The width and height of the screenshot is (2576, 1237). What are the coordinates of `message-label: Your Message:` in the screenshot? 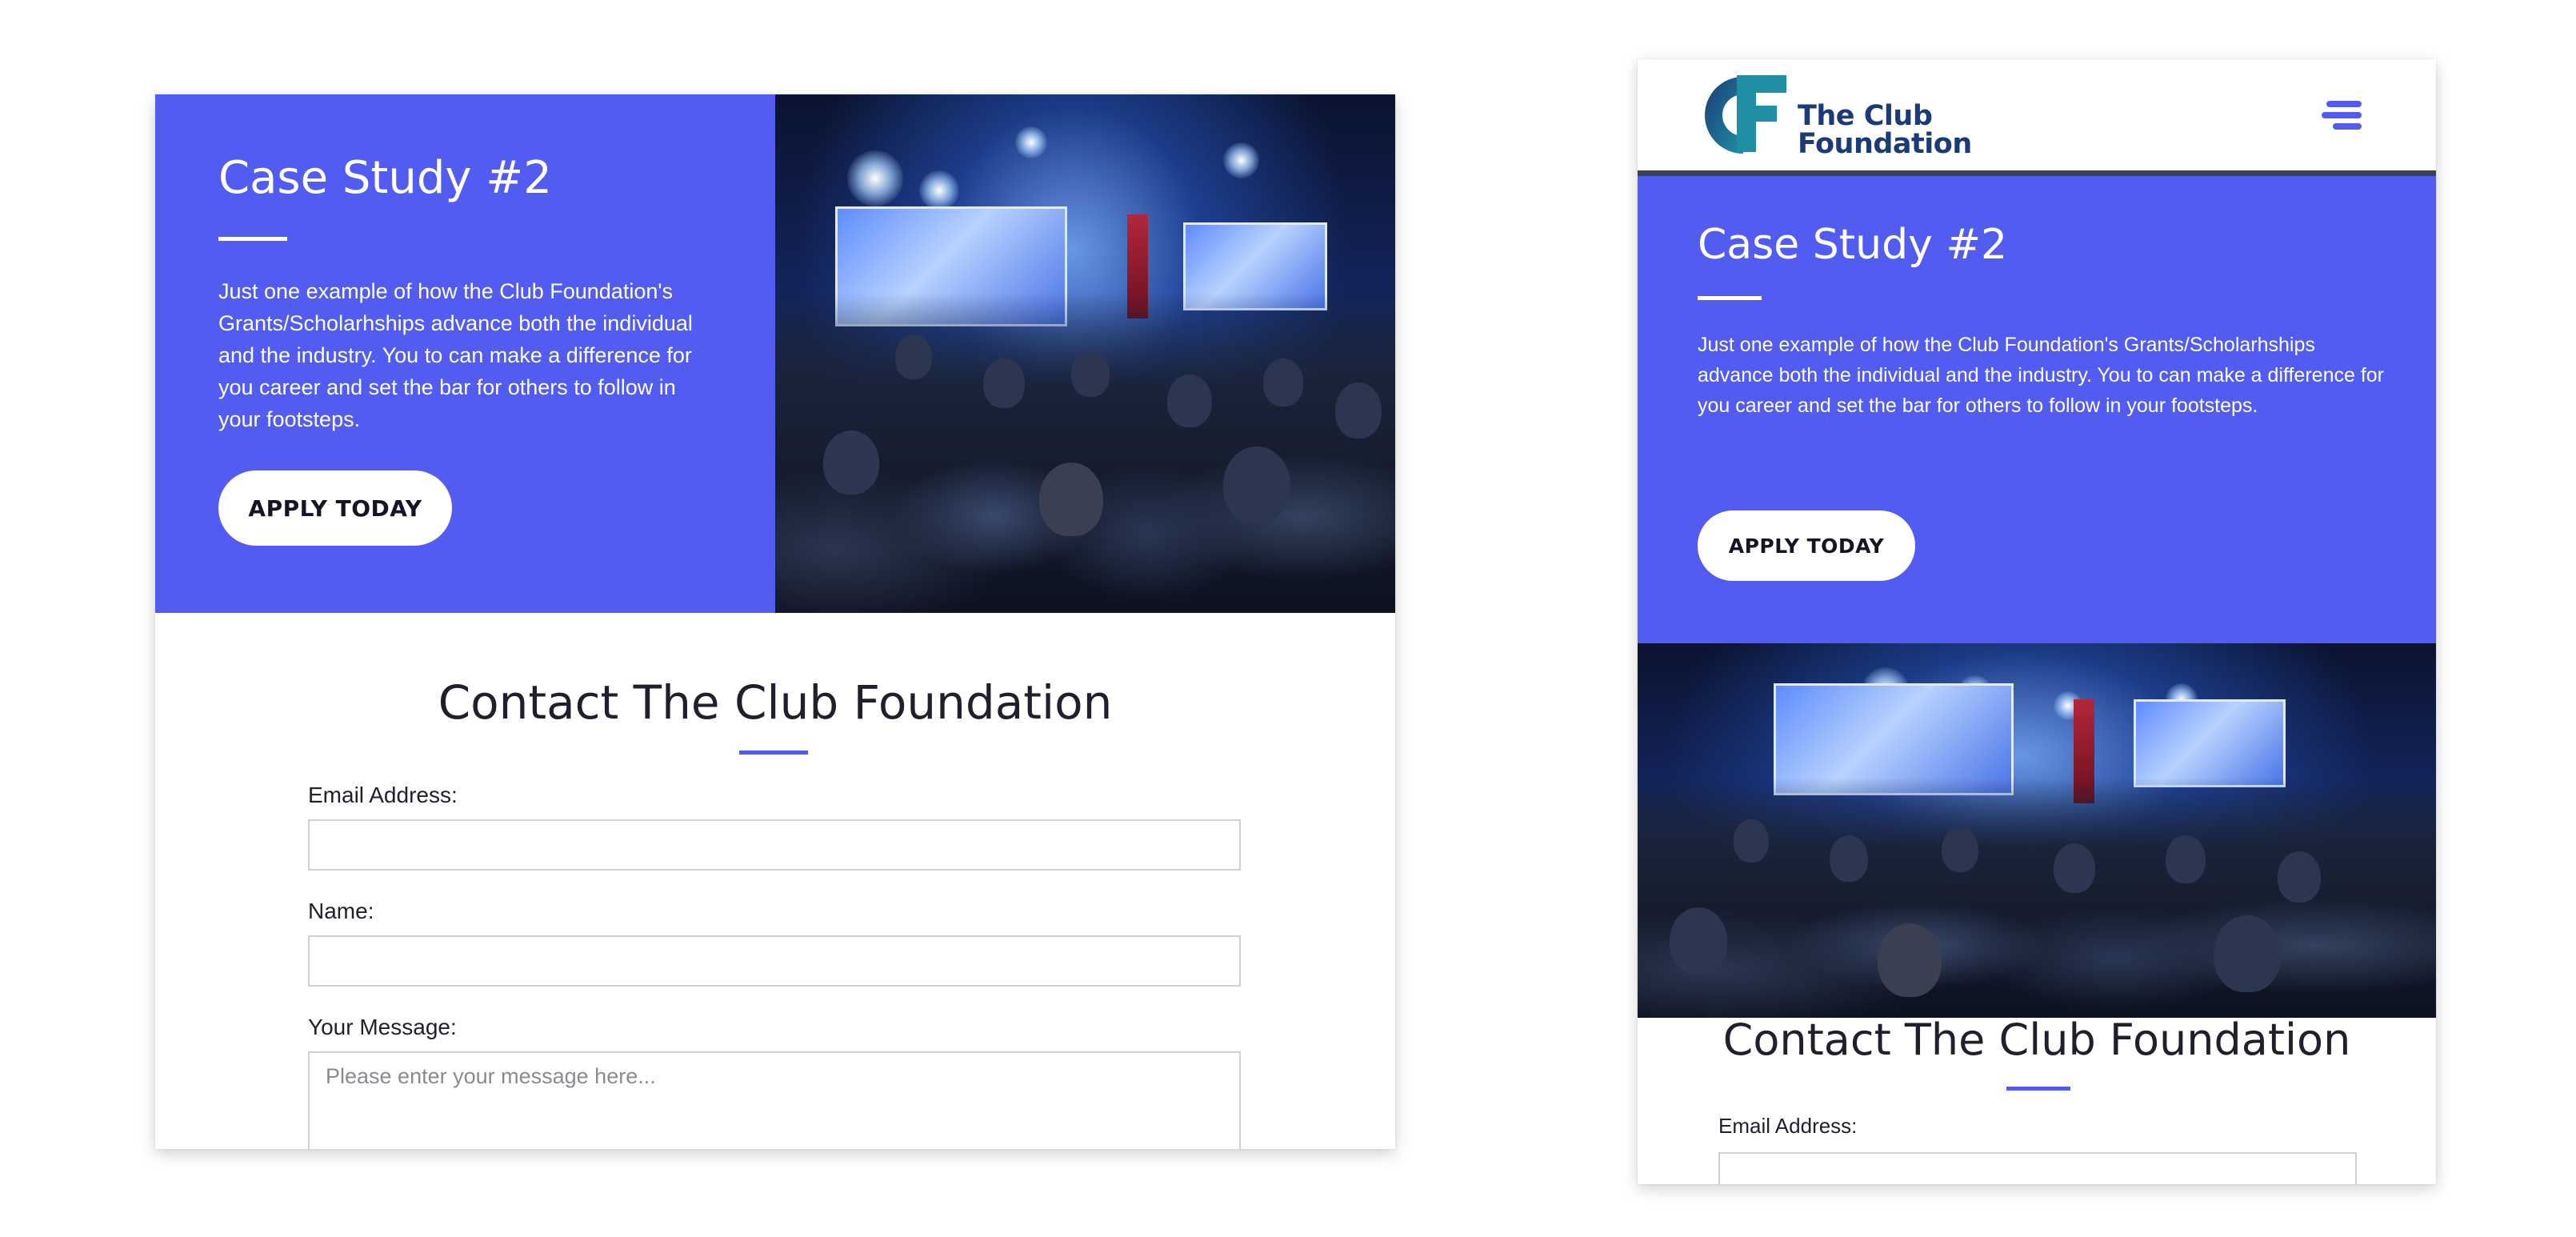 It's located at (382, 1027).